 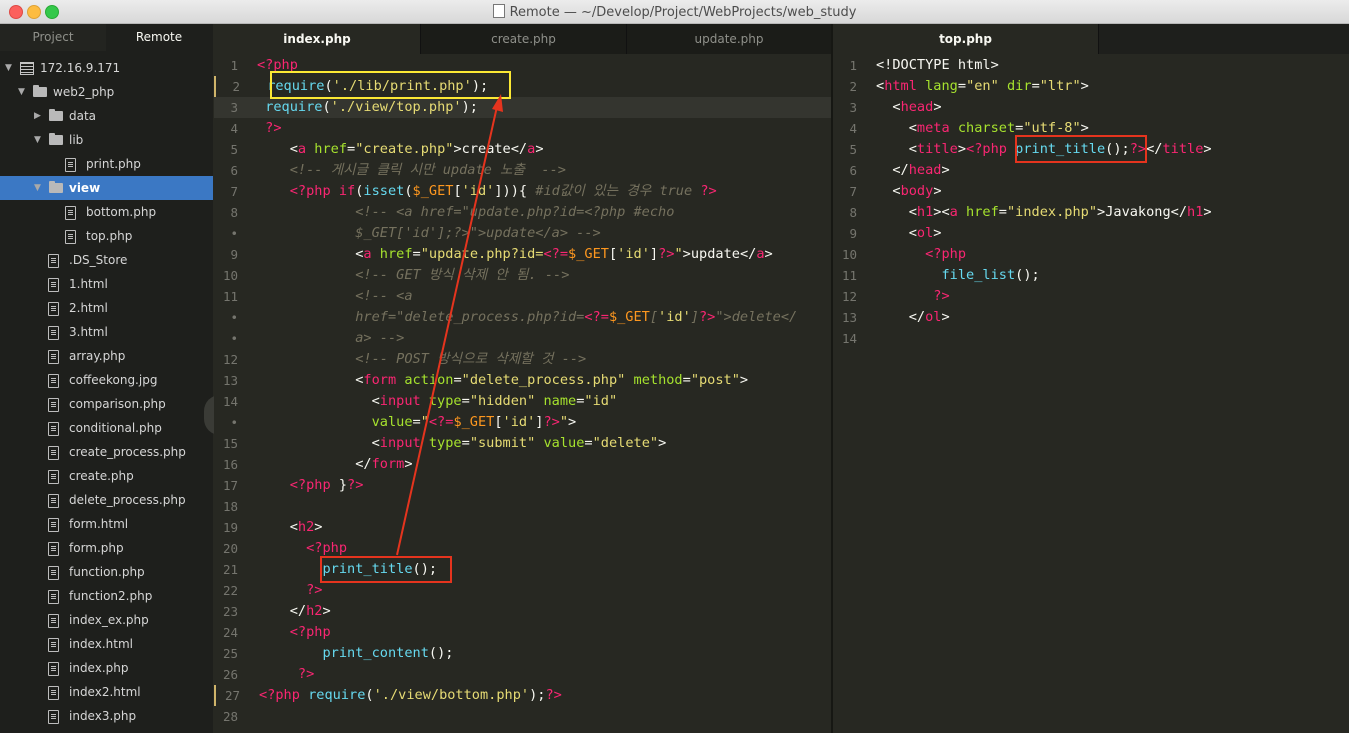 I want to click on tree-item: index3.php, so click(x=106, y=716).